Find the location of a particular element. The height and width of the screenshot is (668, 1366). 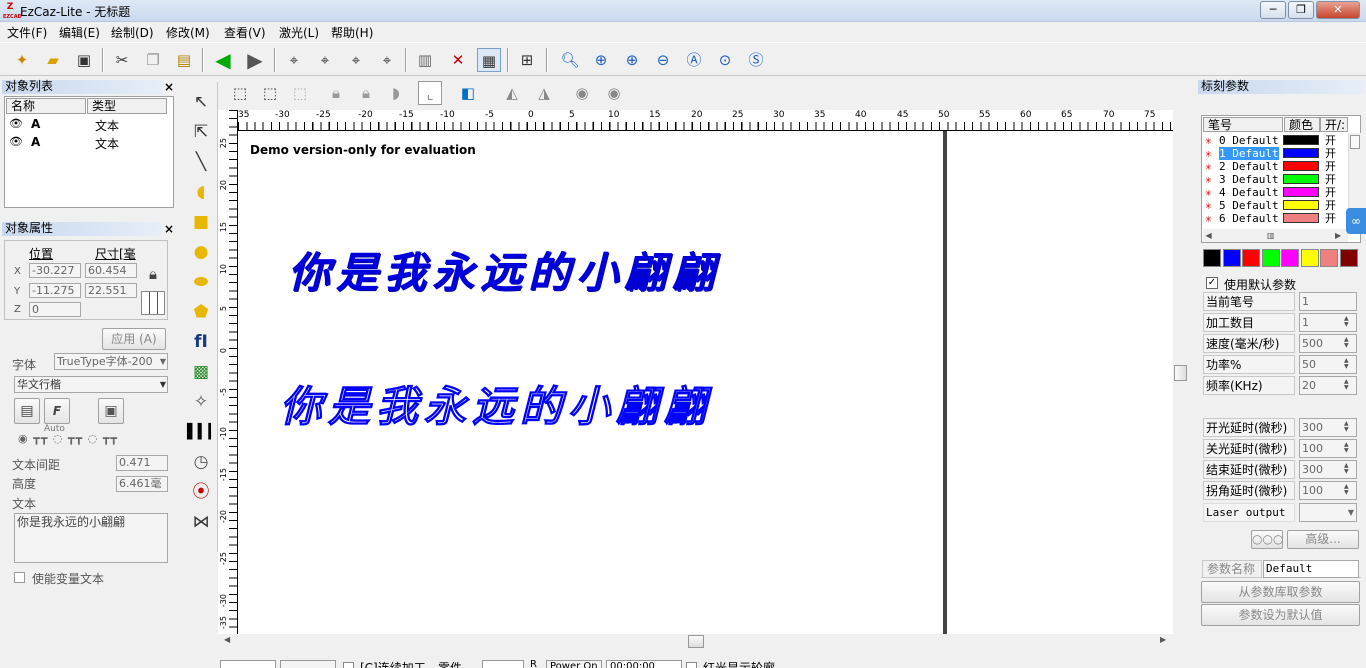

lock-object-icon: 🔒︎ is located at coordinates (336, 93).